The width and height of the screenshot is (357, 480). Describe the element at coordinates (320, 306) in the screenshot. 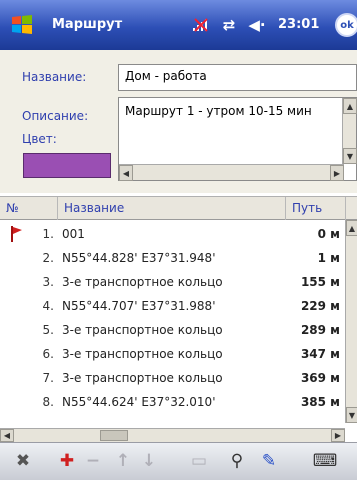

I see `row-distance: 229 м` at that location.